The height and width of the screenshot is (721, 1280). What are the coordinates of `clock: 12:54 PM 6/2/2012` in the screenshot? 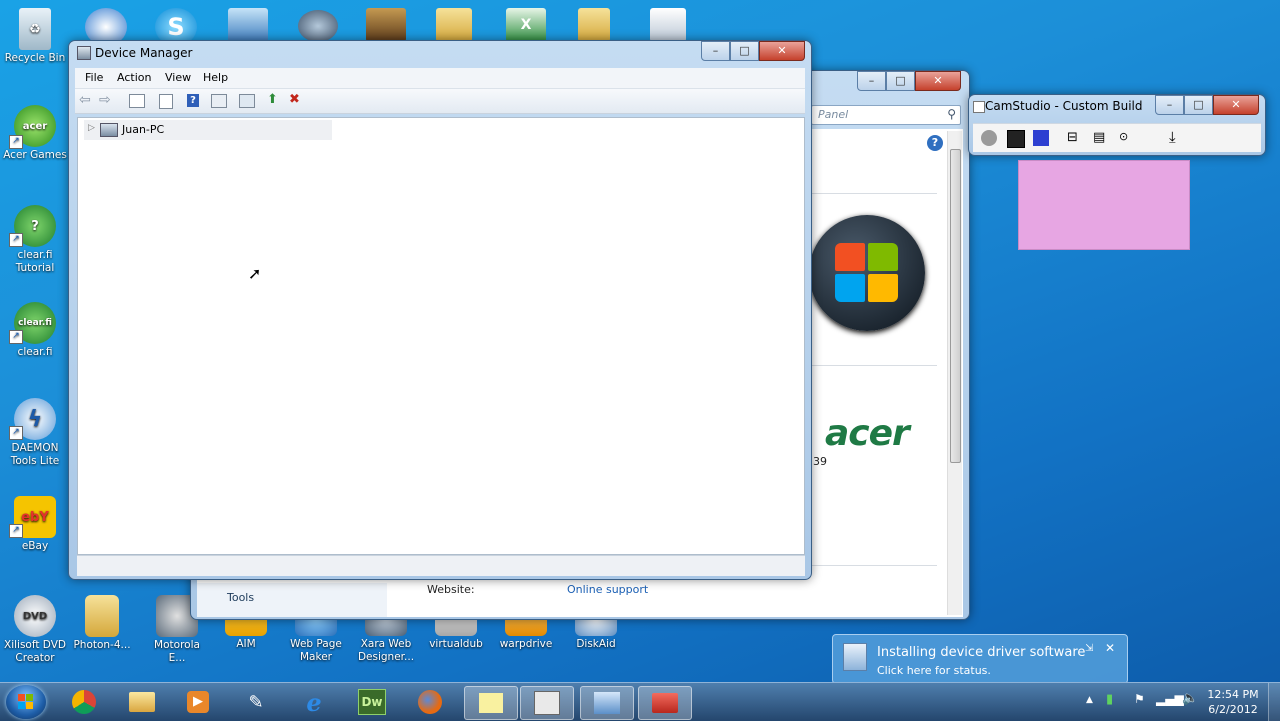 It's located at (1233, 702).